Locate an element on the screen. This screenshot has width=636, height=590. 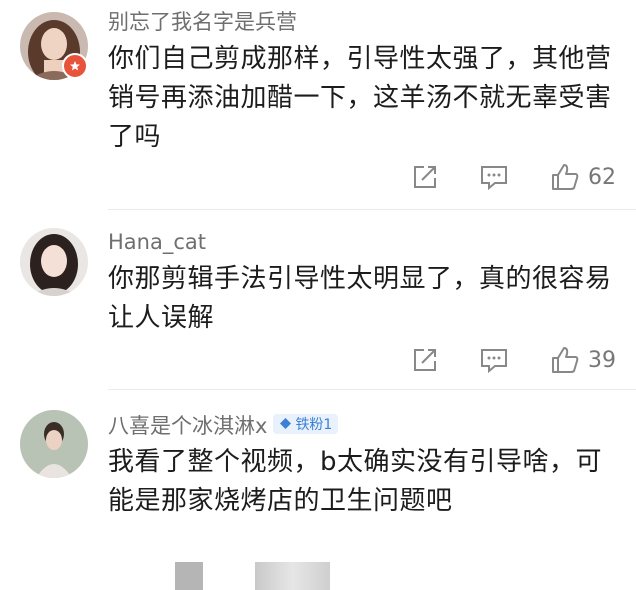
username: Hana_cat is located at coordinates (157, 242).